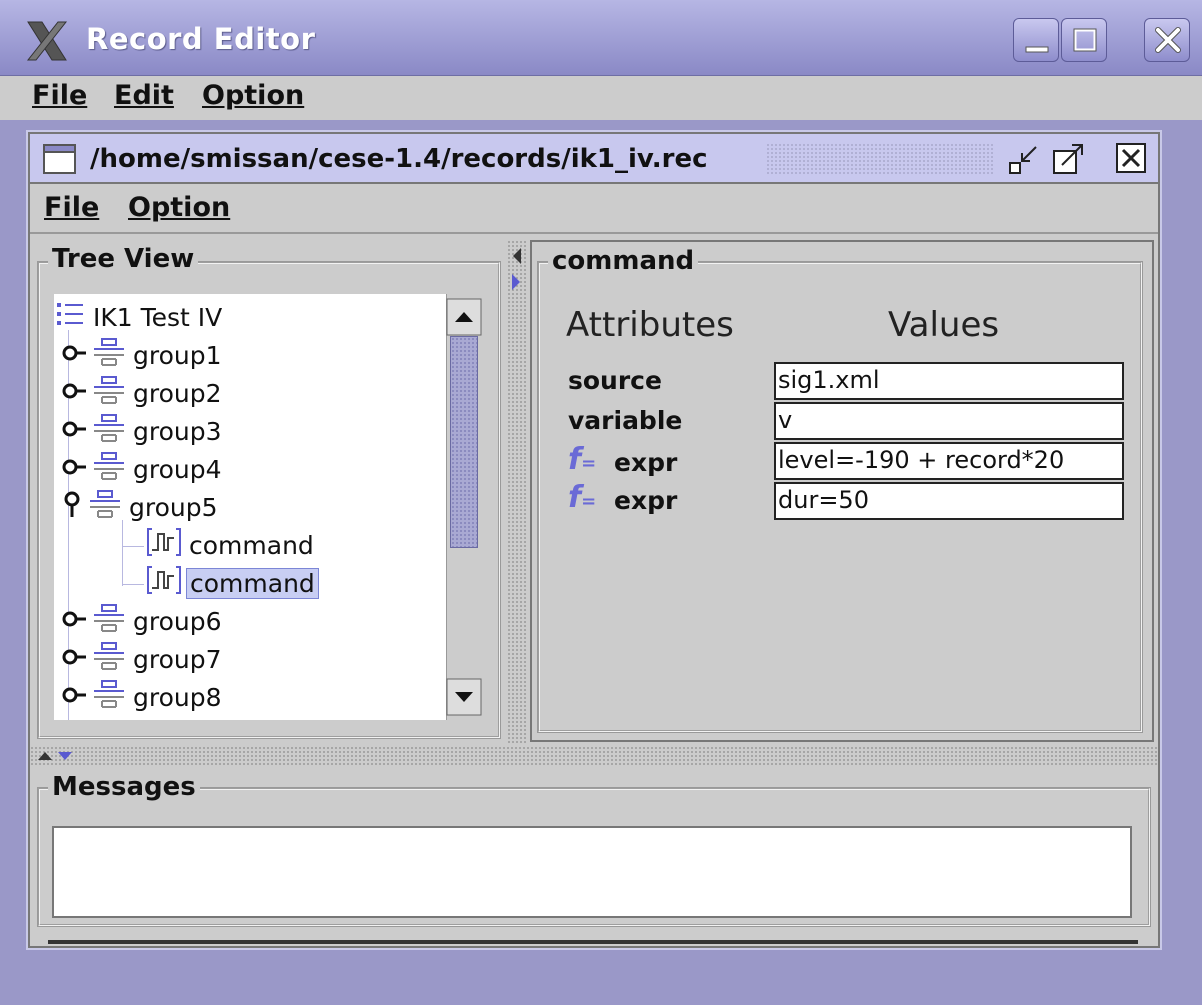 The image size is (1202, 1005). I want to click on messages-title: Messages, so click(124, 787).